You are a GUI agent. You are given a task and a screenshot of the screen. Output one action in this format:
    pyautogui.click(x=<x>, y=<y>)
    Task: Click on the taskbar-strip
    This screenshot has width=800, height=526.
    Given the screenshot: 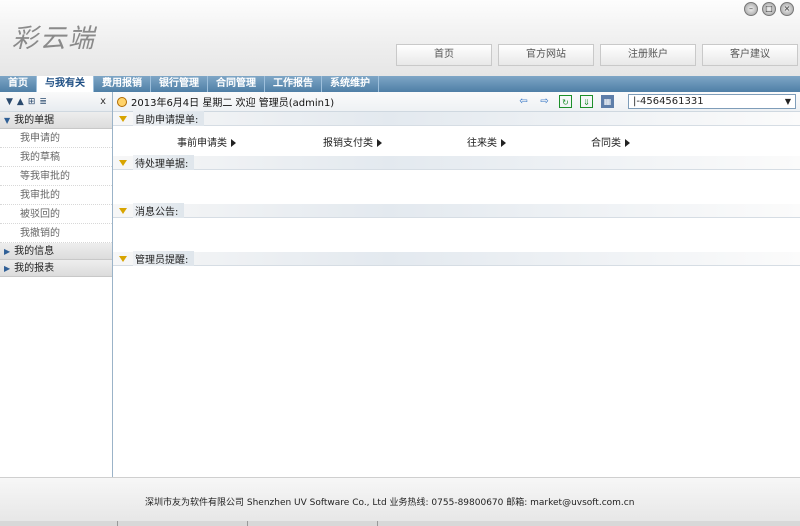 What is the action you would take?
    pyautogui.click(x=400, y=523)
    